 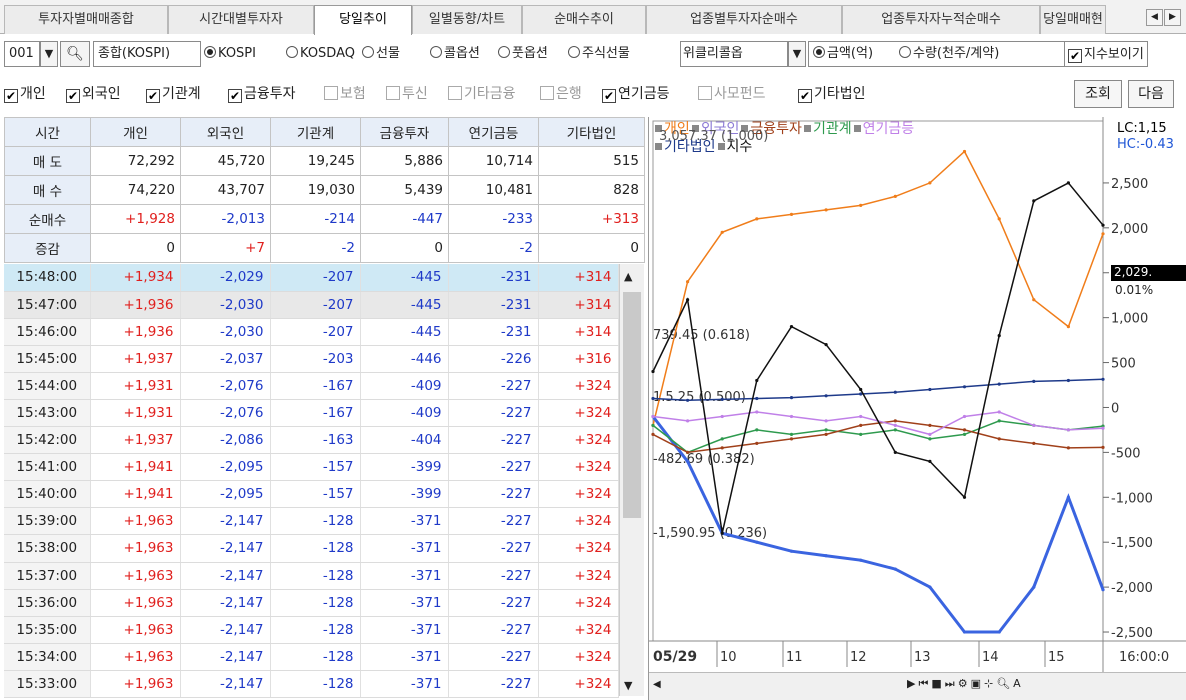 I want to click on summary-cell: 0, so click(x=591, y=248).